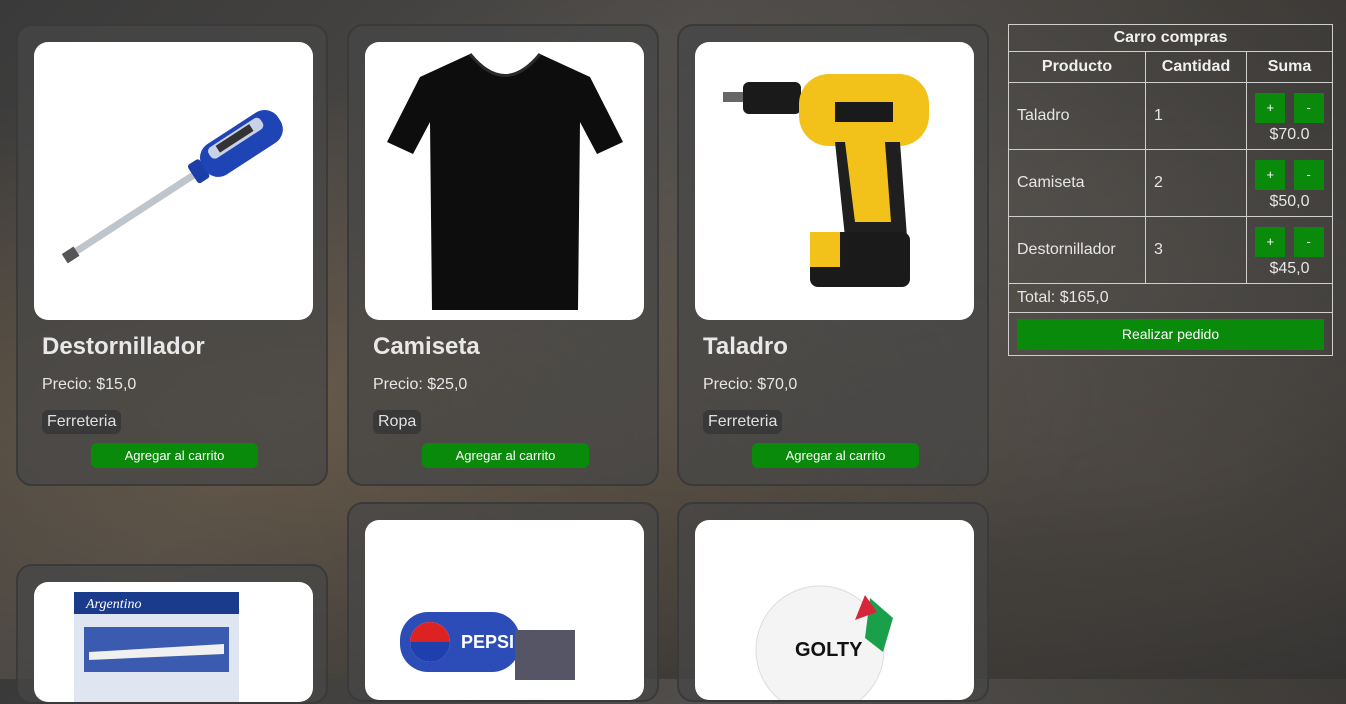  Describe the element at coordinates (1196, 67) in the screenshot. I see `cart-header-quantity: Cantidad` at that location.